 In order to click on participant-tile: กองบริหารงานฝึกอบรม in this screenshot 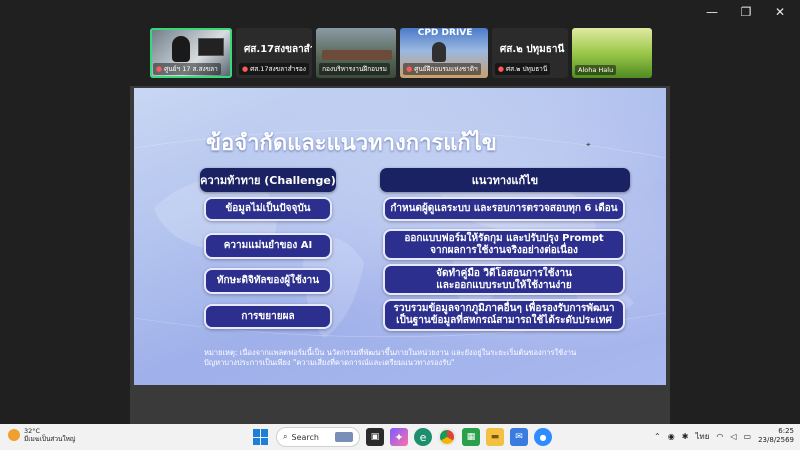, I will do `click(356, 53)`.